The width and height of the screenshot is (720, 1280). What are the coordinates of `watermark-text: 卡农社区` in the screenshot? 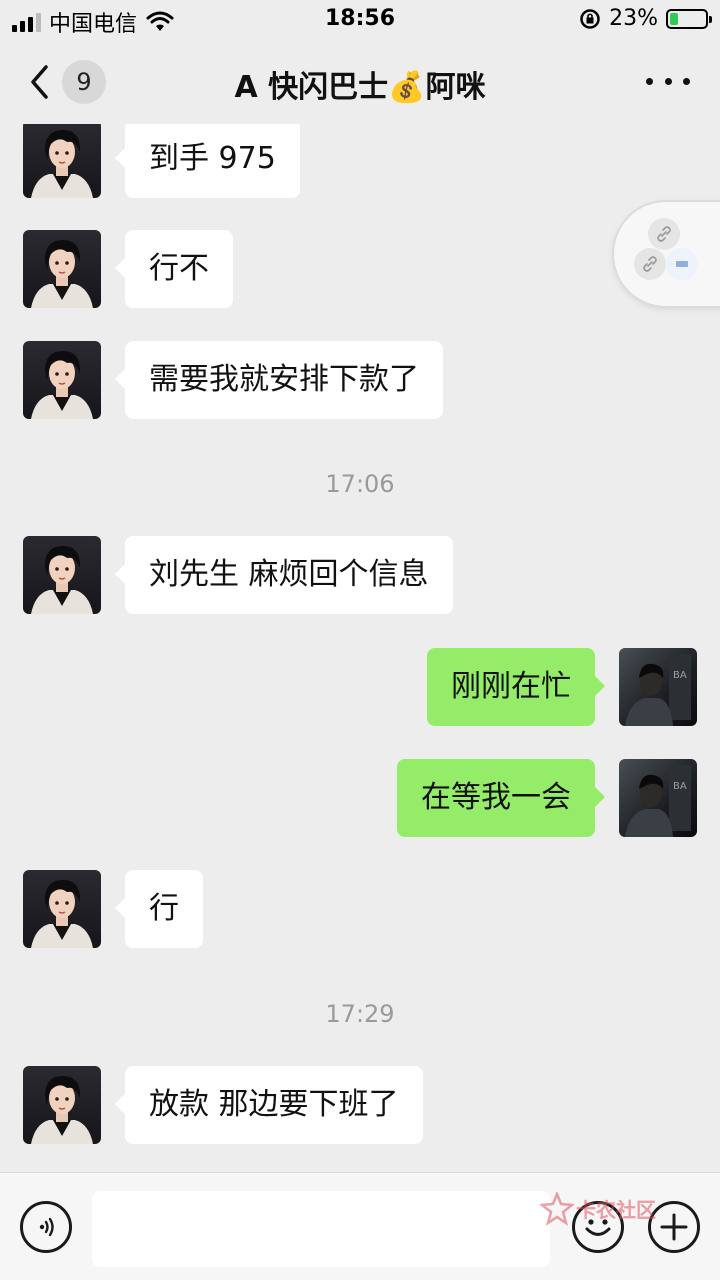 It's located at (616, 1210).